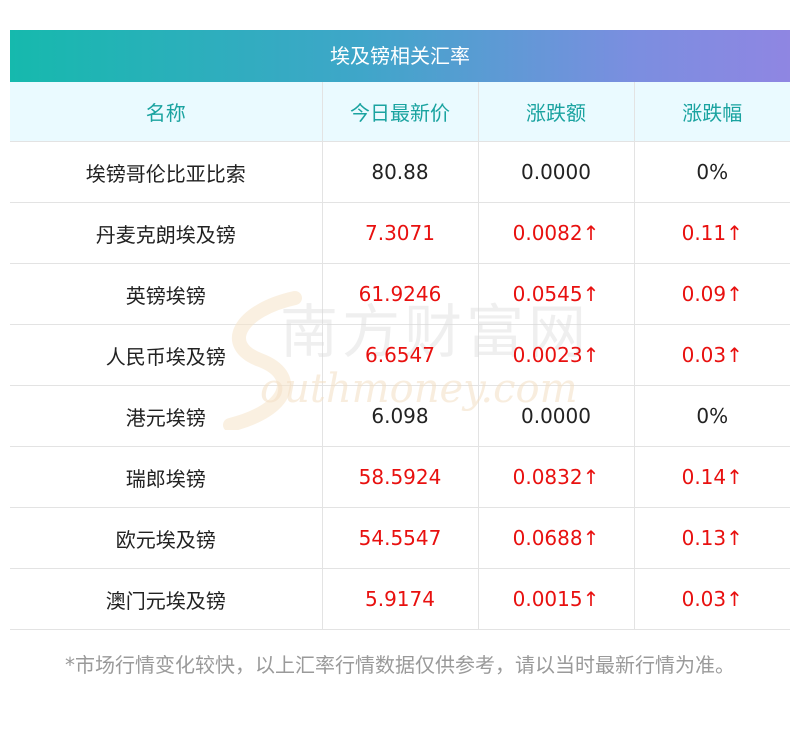 This screenshot has width=800, height=733. I want to click on header-change: 涨跌额, so click(556, 112).